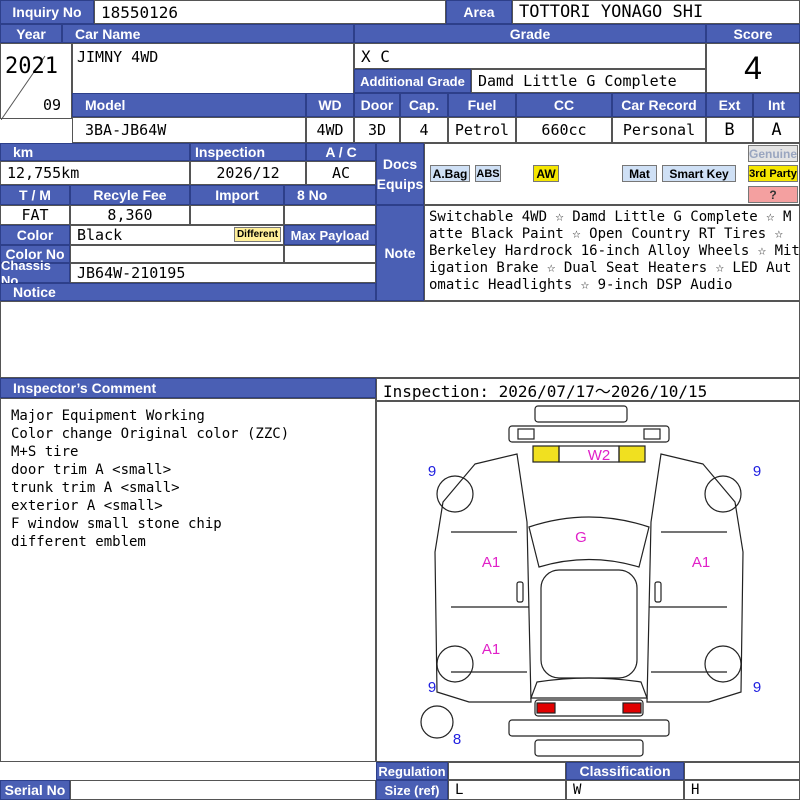 The width and height of the screenshot is (800, 800). I want to click on size-width: W, so click(625, 790).